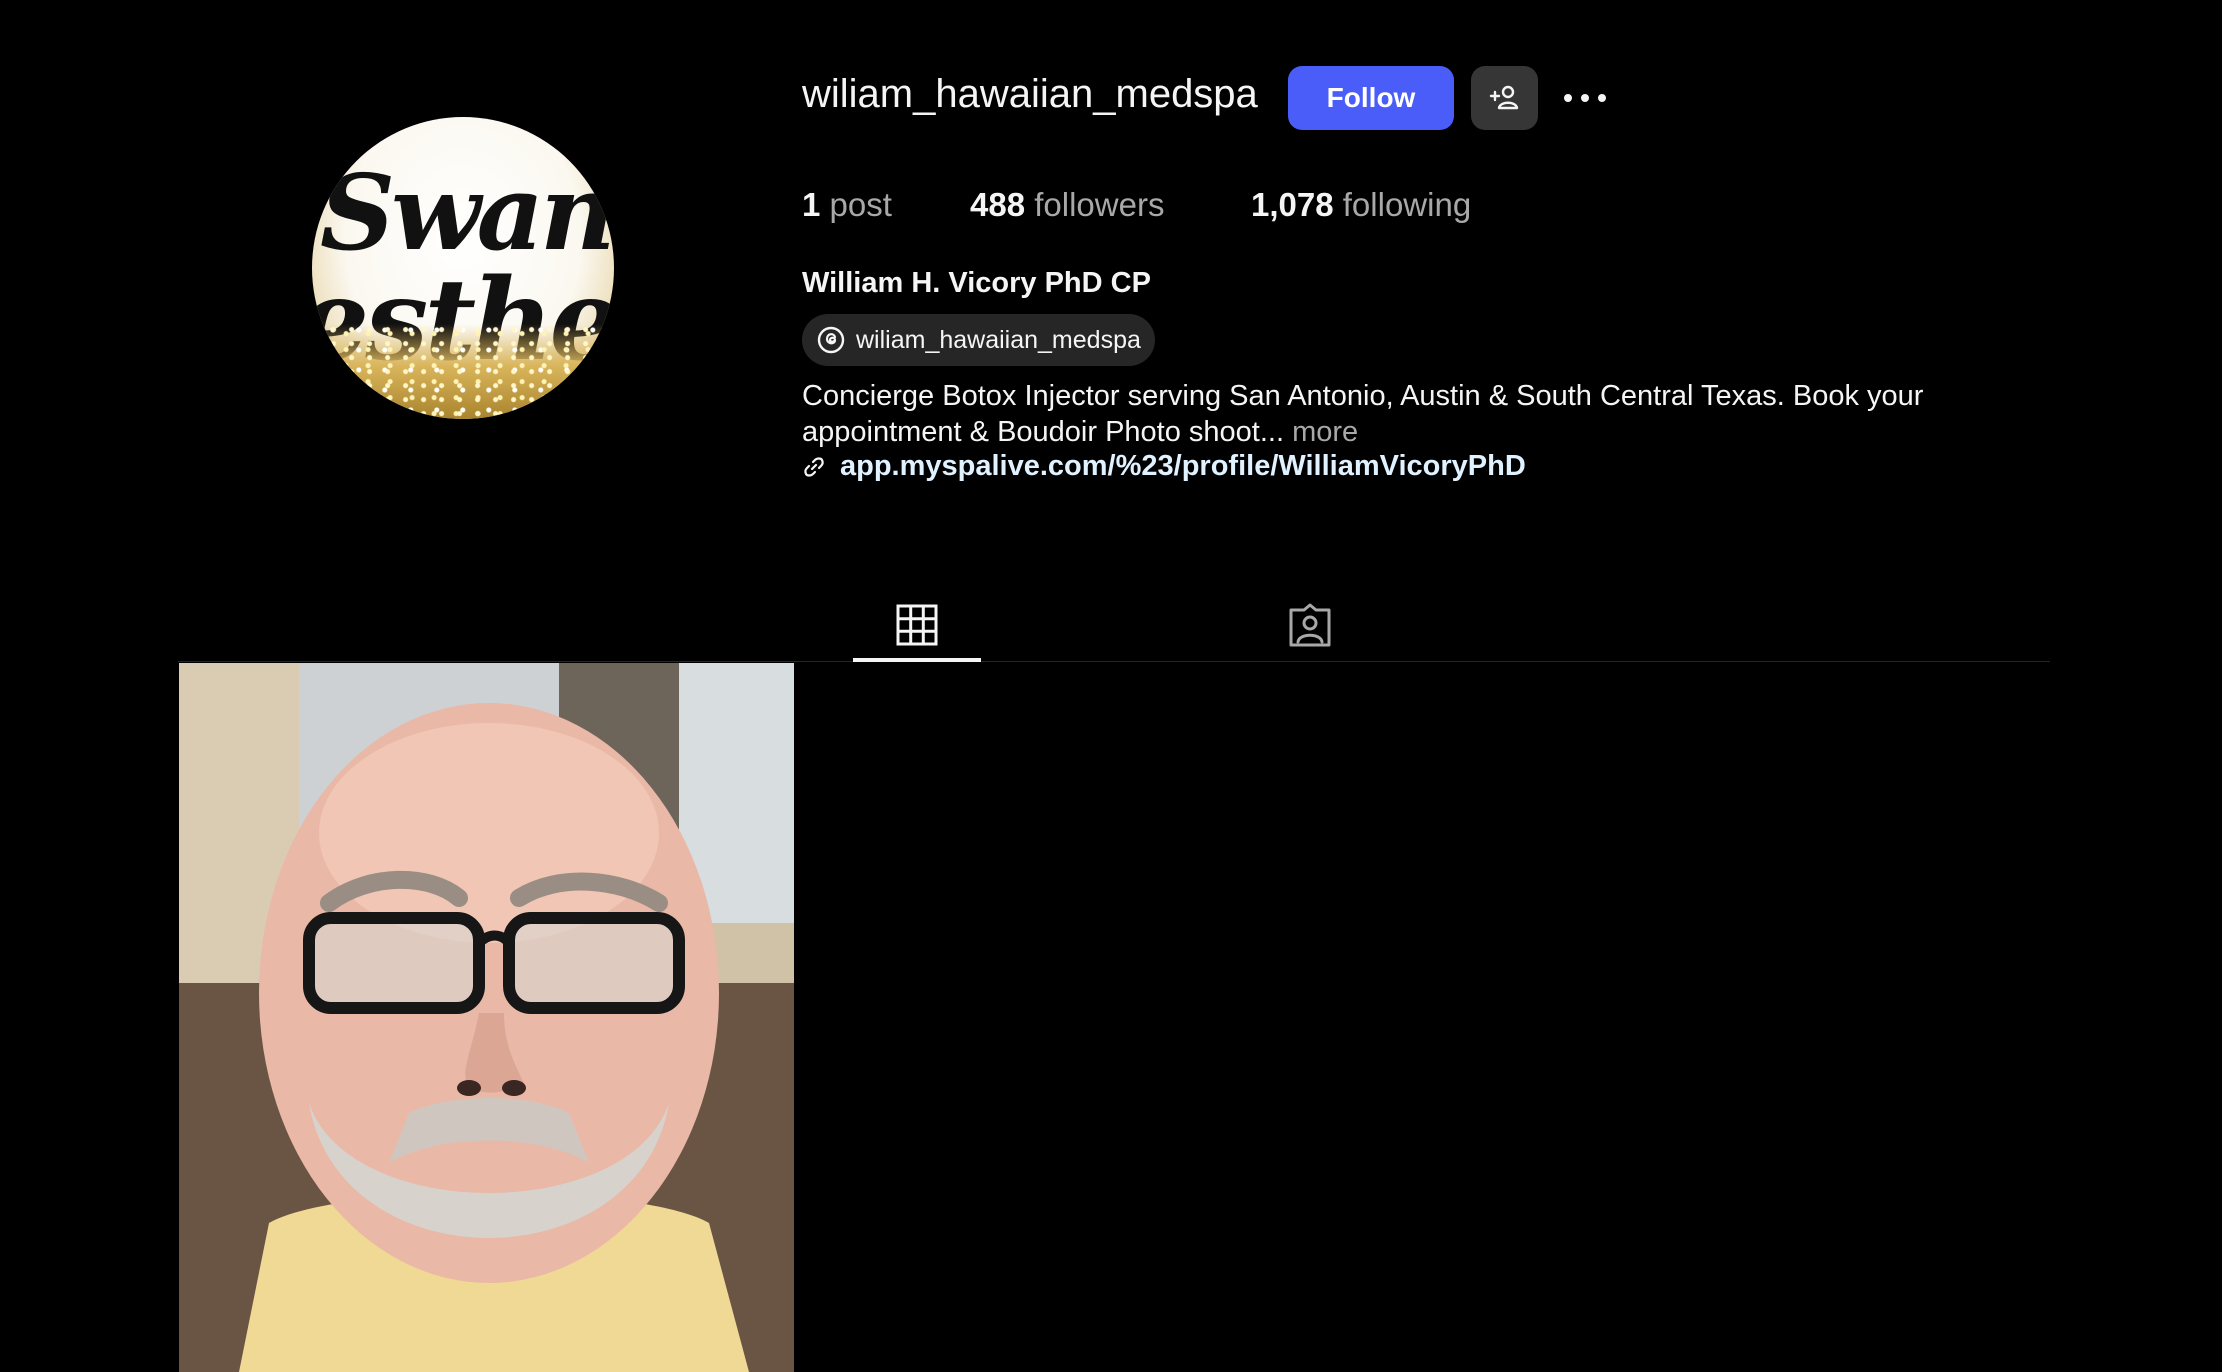  What do you see at coordinates (1099, 204) in the screenshot?
I see `followers-label: followers` at bounding box center [1099, 204].